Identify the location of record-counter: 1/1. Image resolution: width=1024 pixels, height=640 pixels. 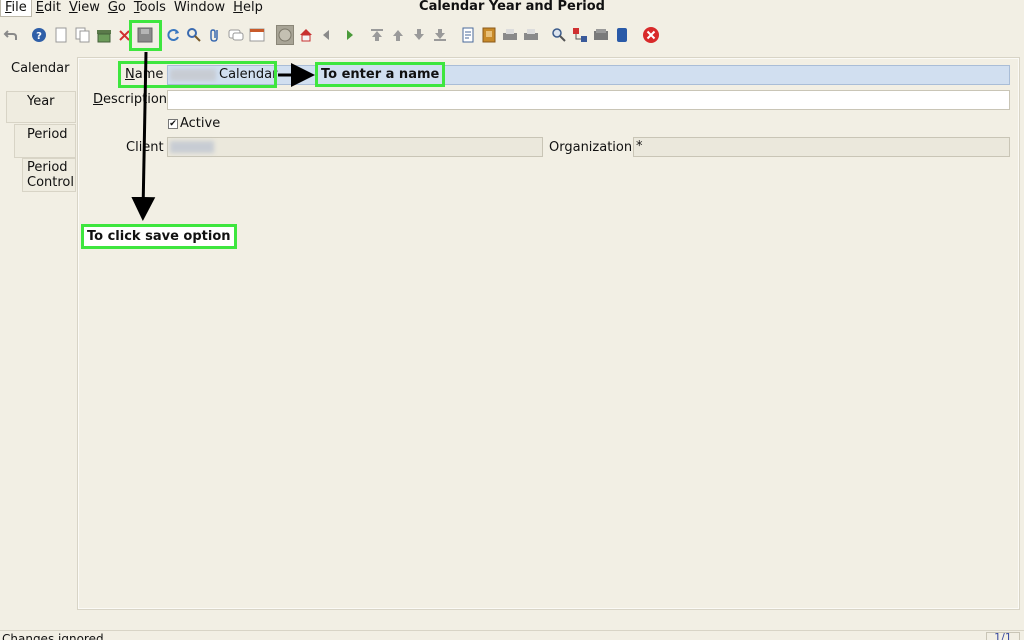
(1003, 636).